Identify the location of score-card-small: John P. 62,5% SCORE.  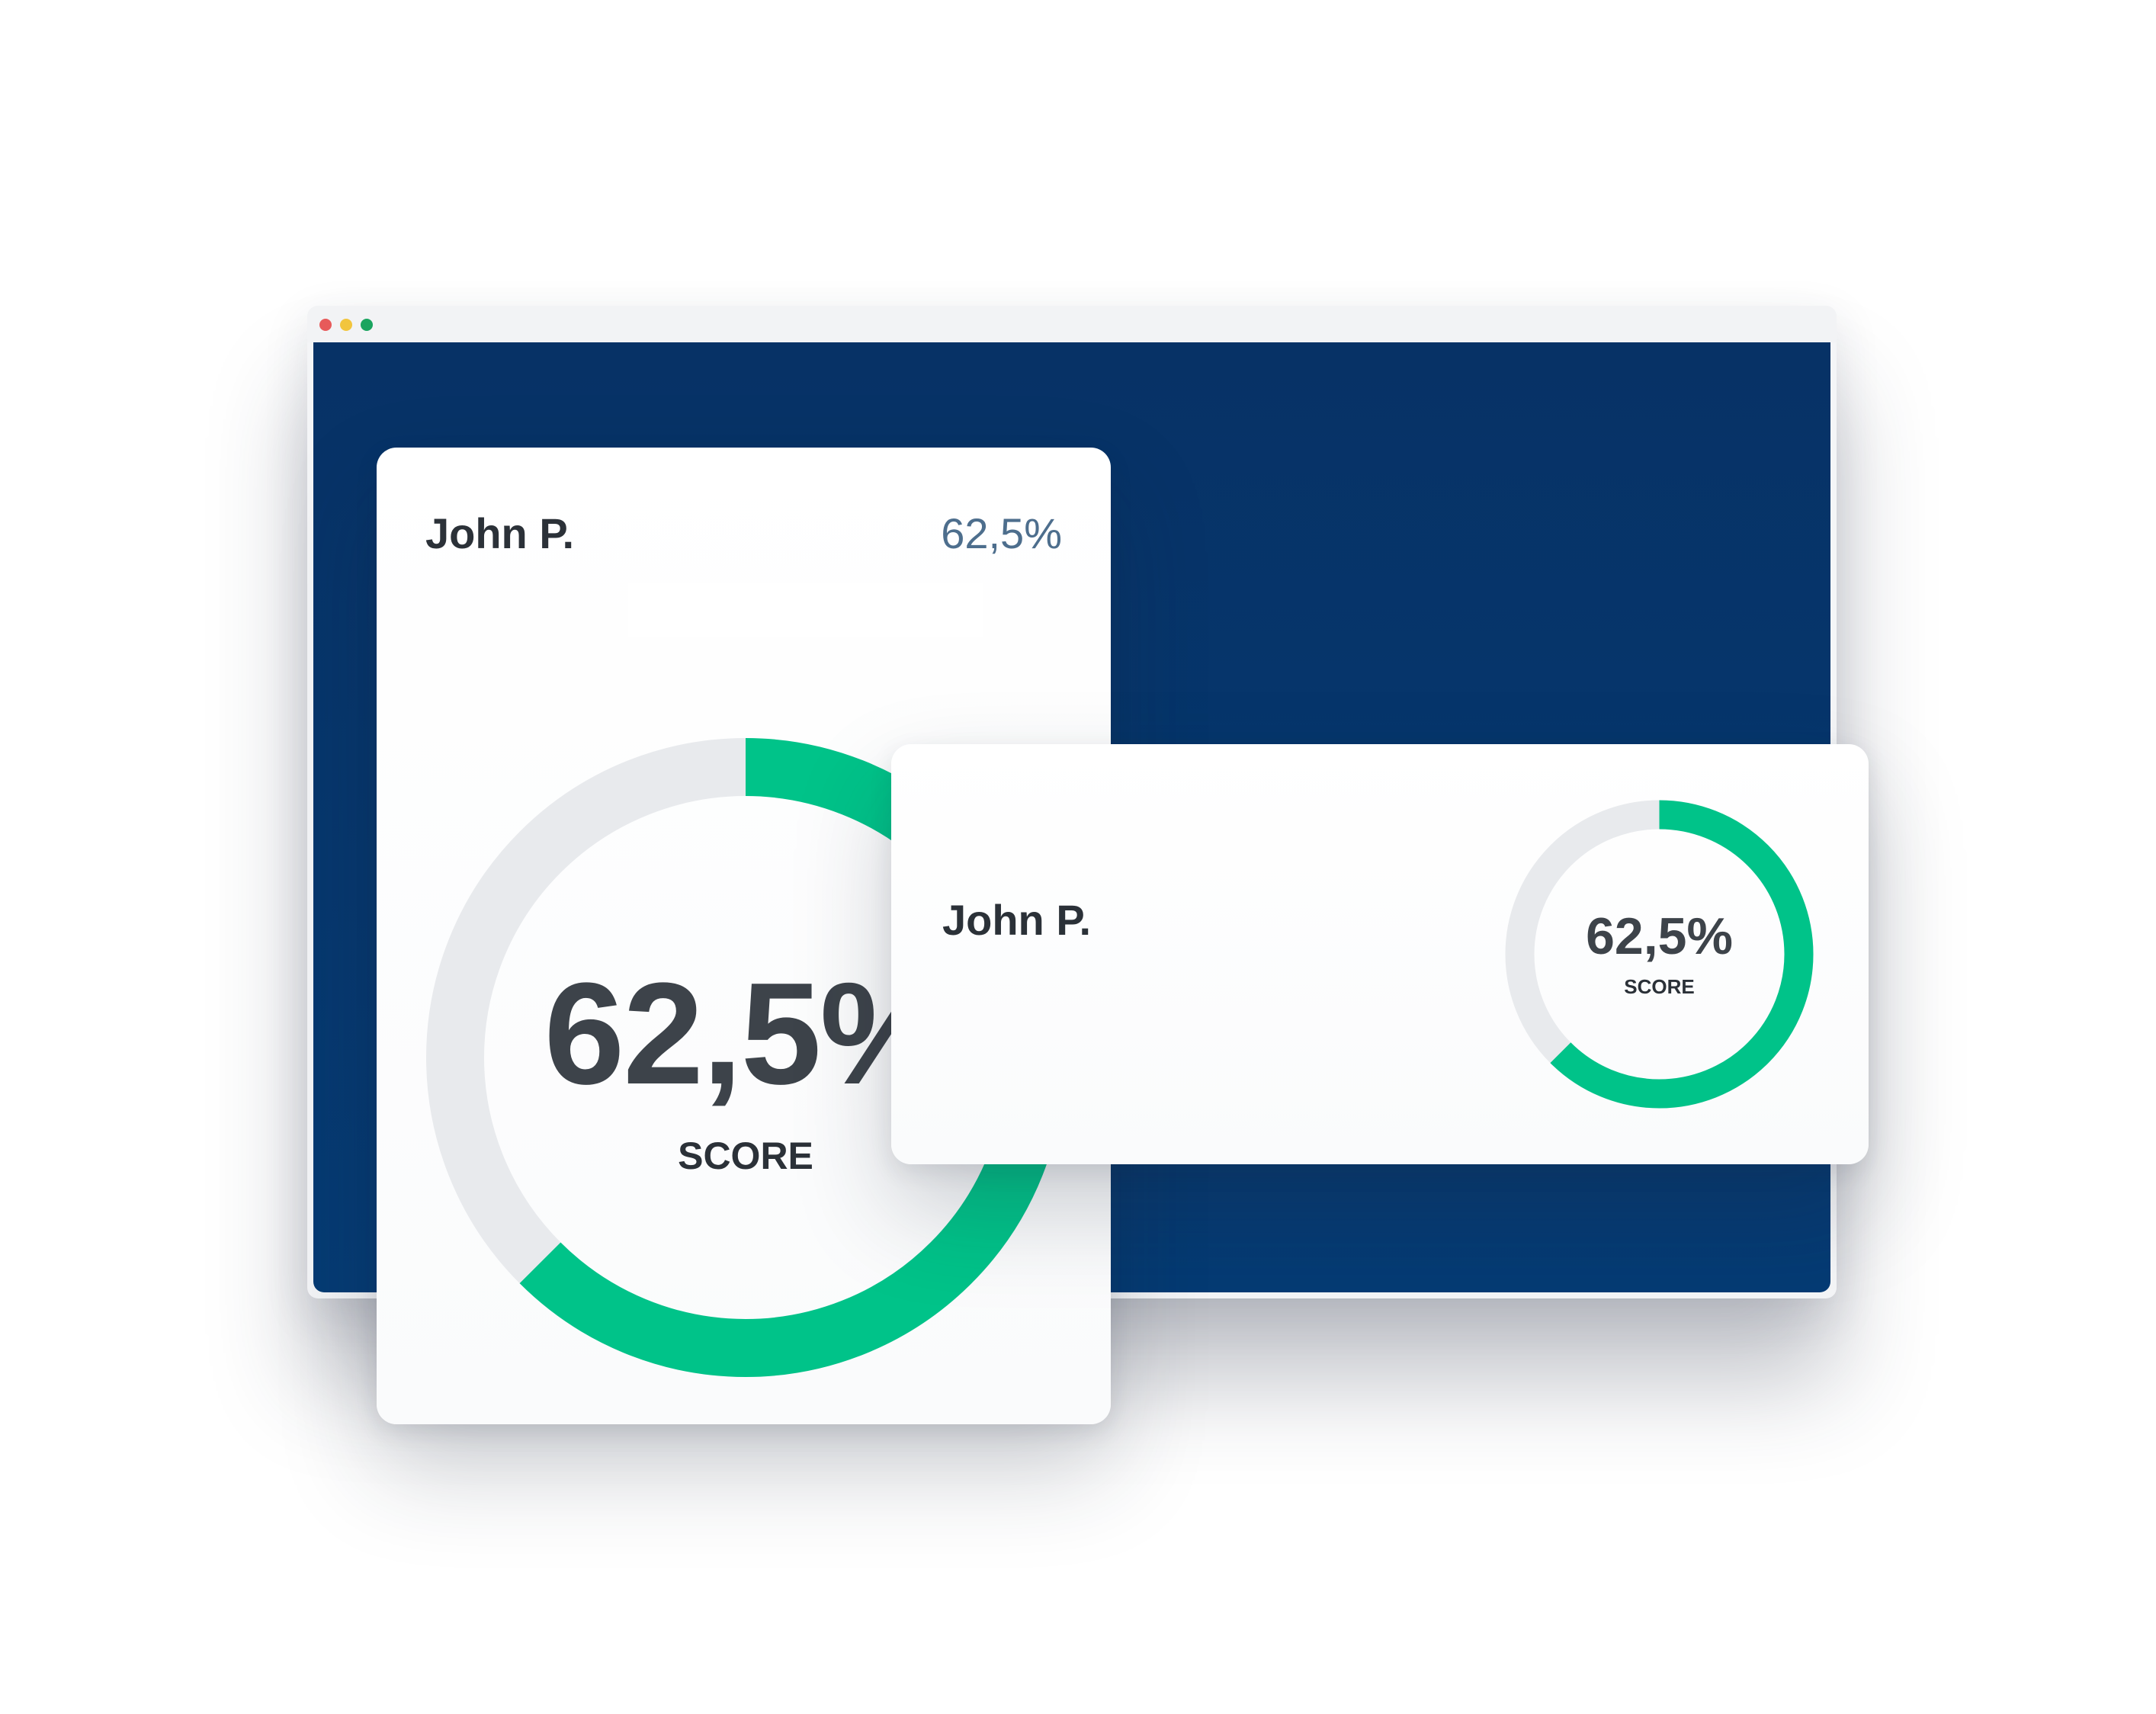
(1380, 954).